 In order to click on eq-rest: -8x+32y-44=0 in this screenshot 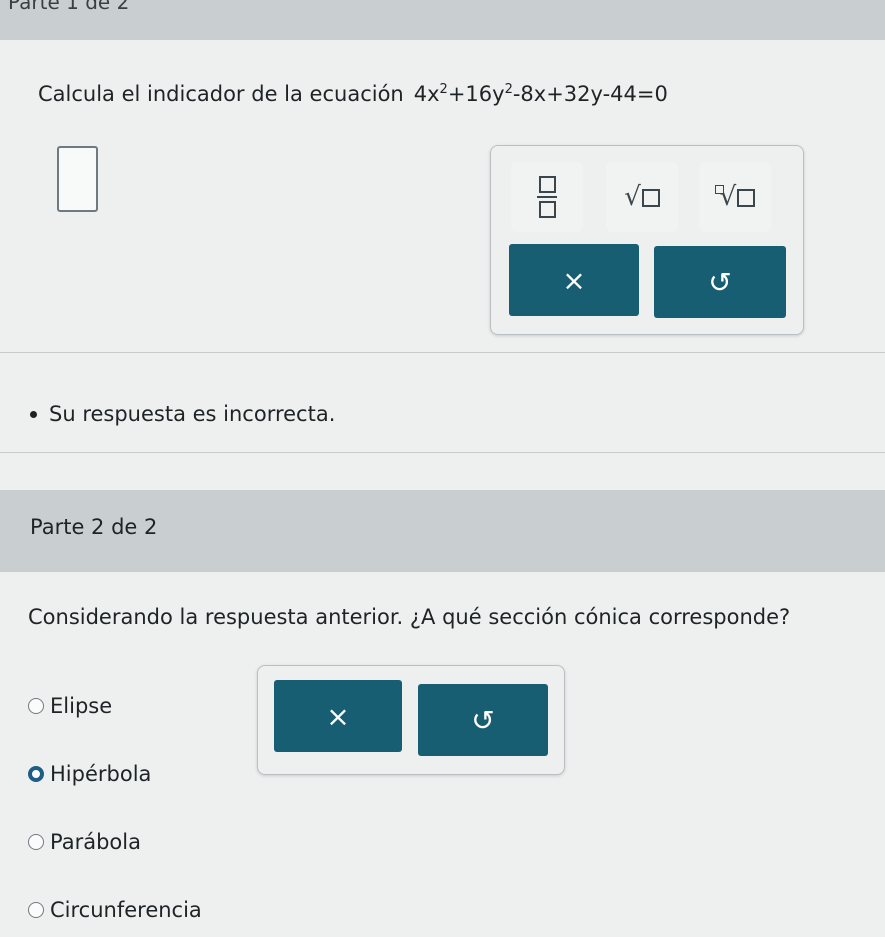, I will do `click(590, 94)`.